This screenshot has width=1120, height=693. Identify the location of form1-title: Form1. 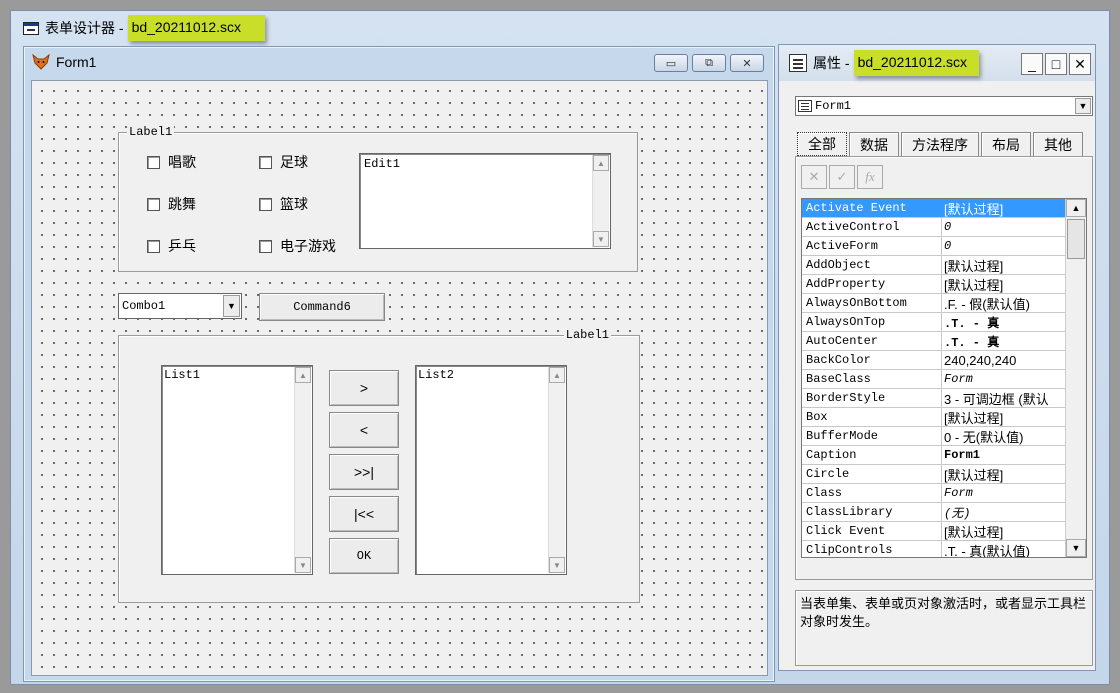
(76, 62).